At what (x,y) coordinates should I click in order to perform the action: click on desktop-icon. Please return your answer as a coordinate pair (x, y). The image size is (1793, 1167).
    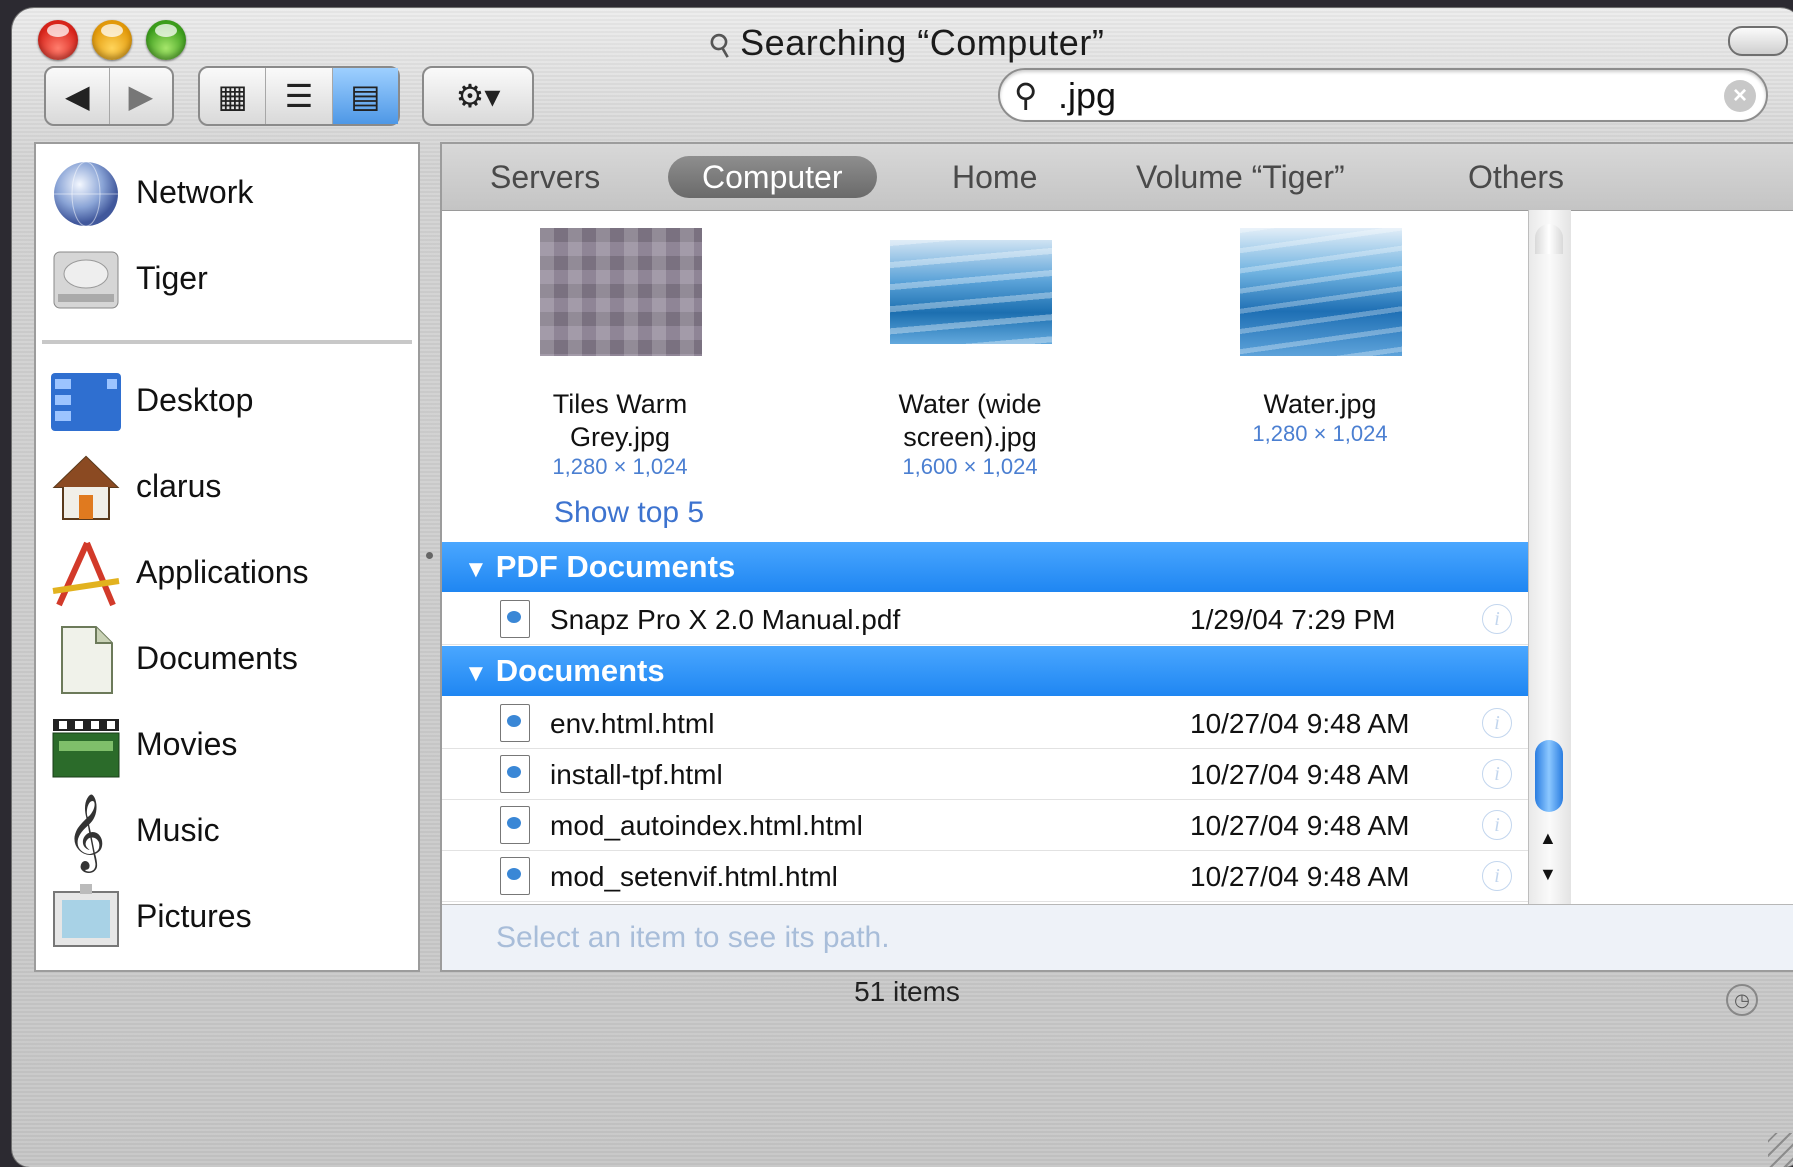
    Looking at the image, I should click on (86, 402).